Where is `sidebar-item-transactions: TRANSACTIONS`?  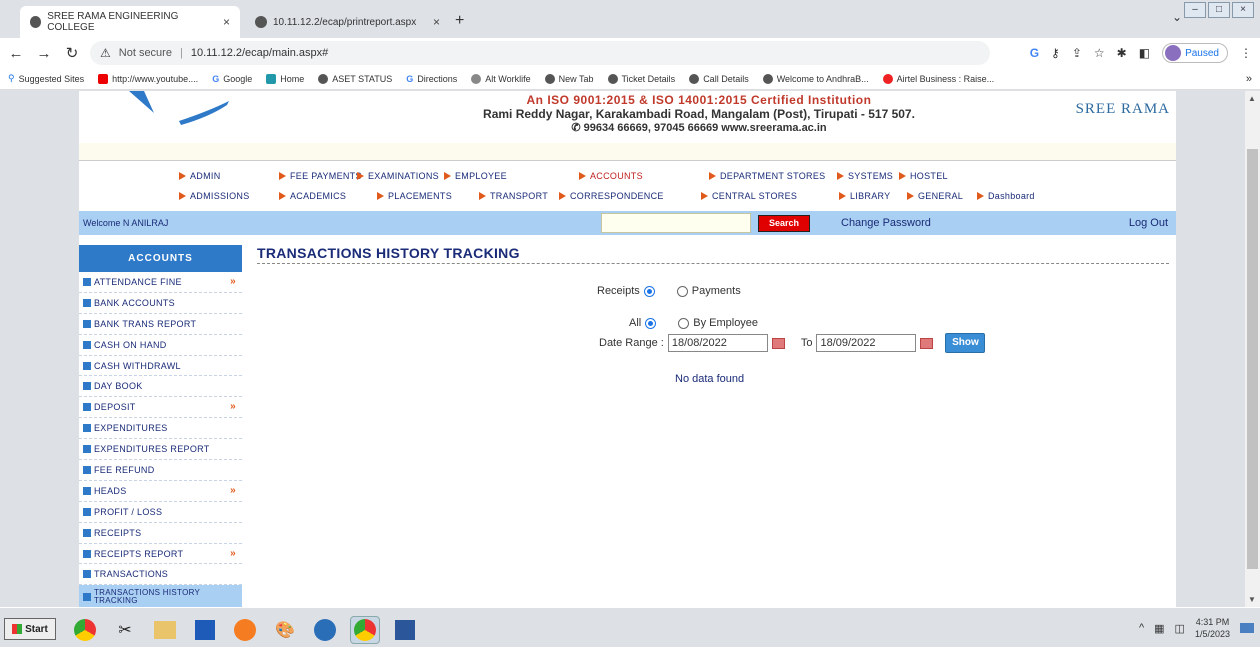
sidebar-item-transactions: TRANSACTIONS is located at coordinates (160, 575).